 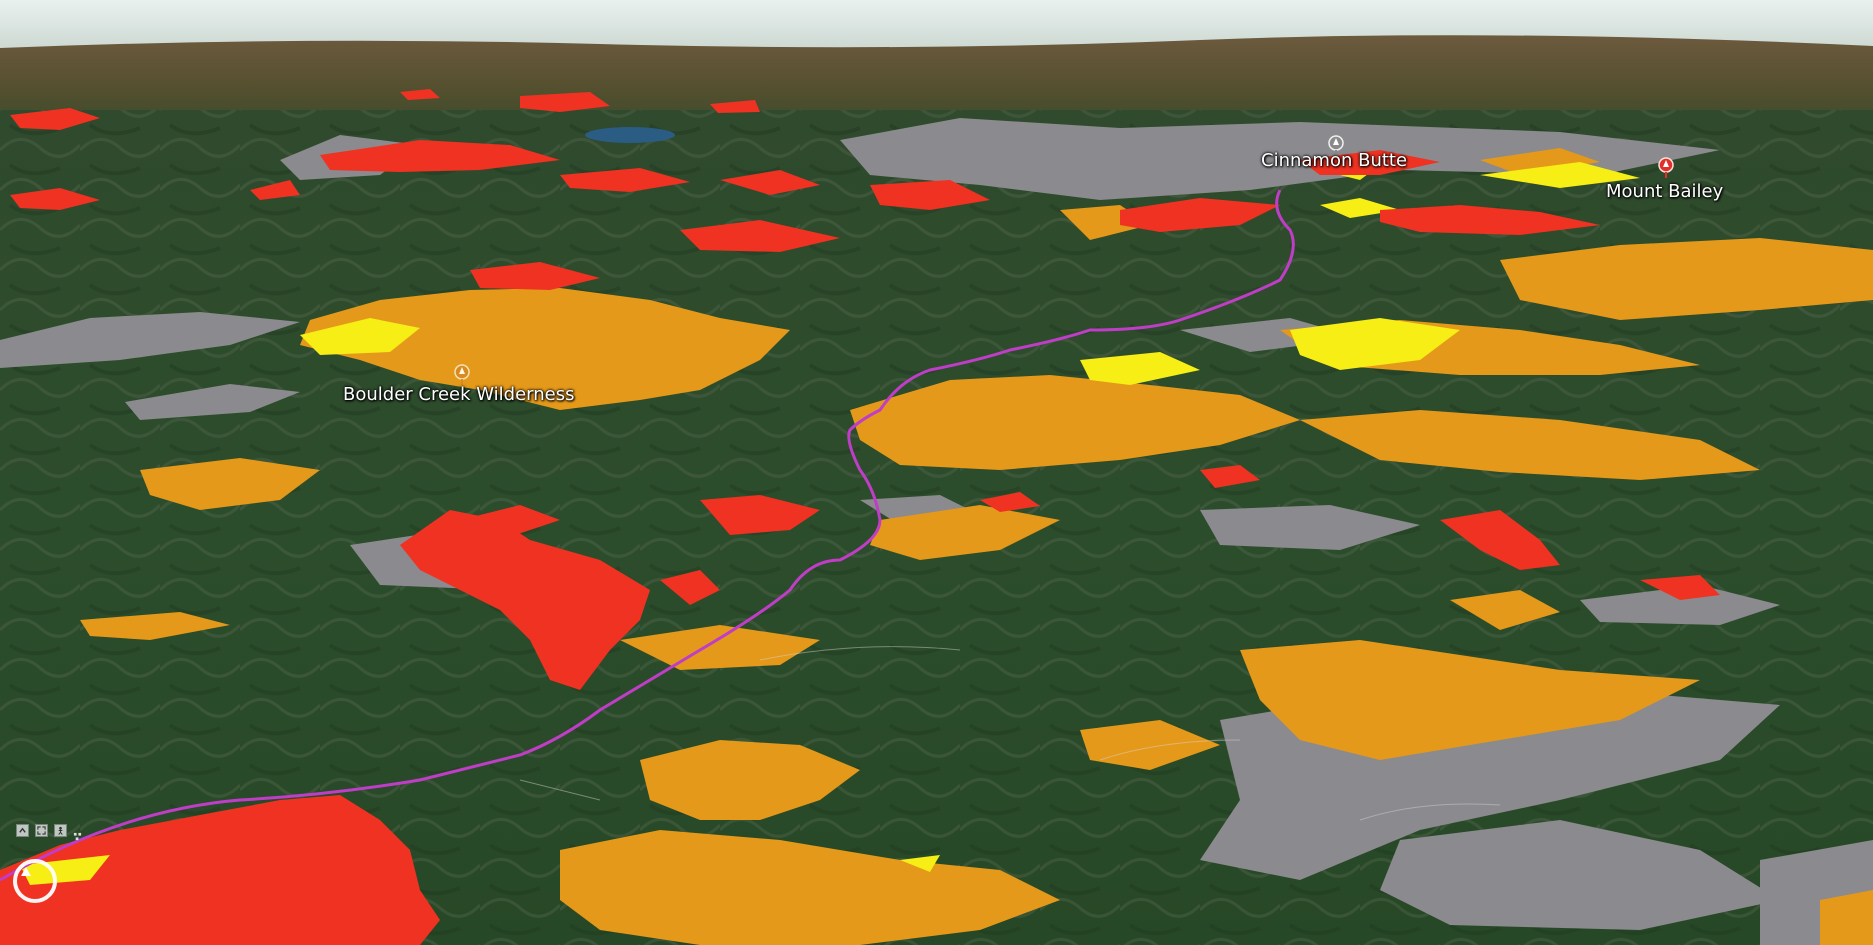 What do you see at coordinates (1334, 160) in the screenshot?
I see `place-label-cinnamon-butte: Cinnamon Butte` at bounding box center [1334, 160].